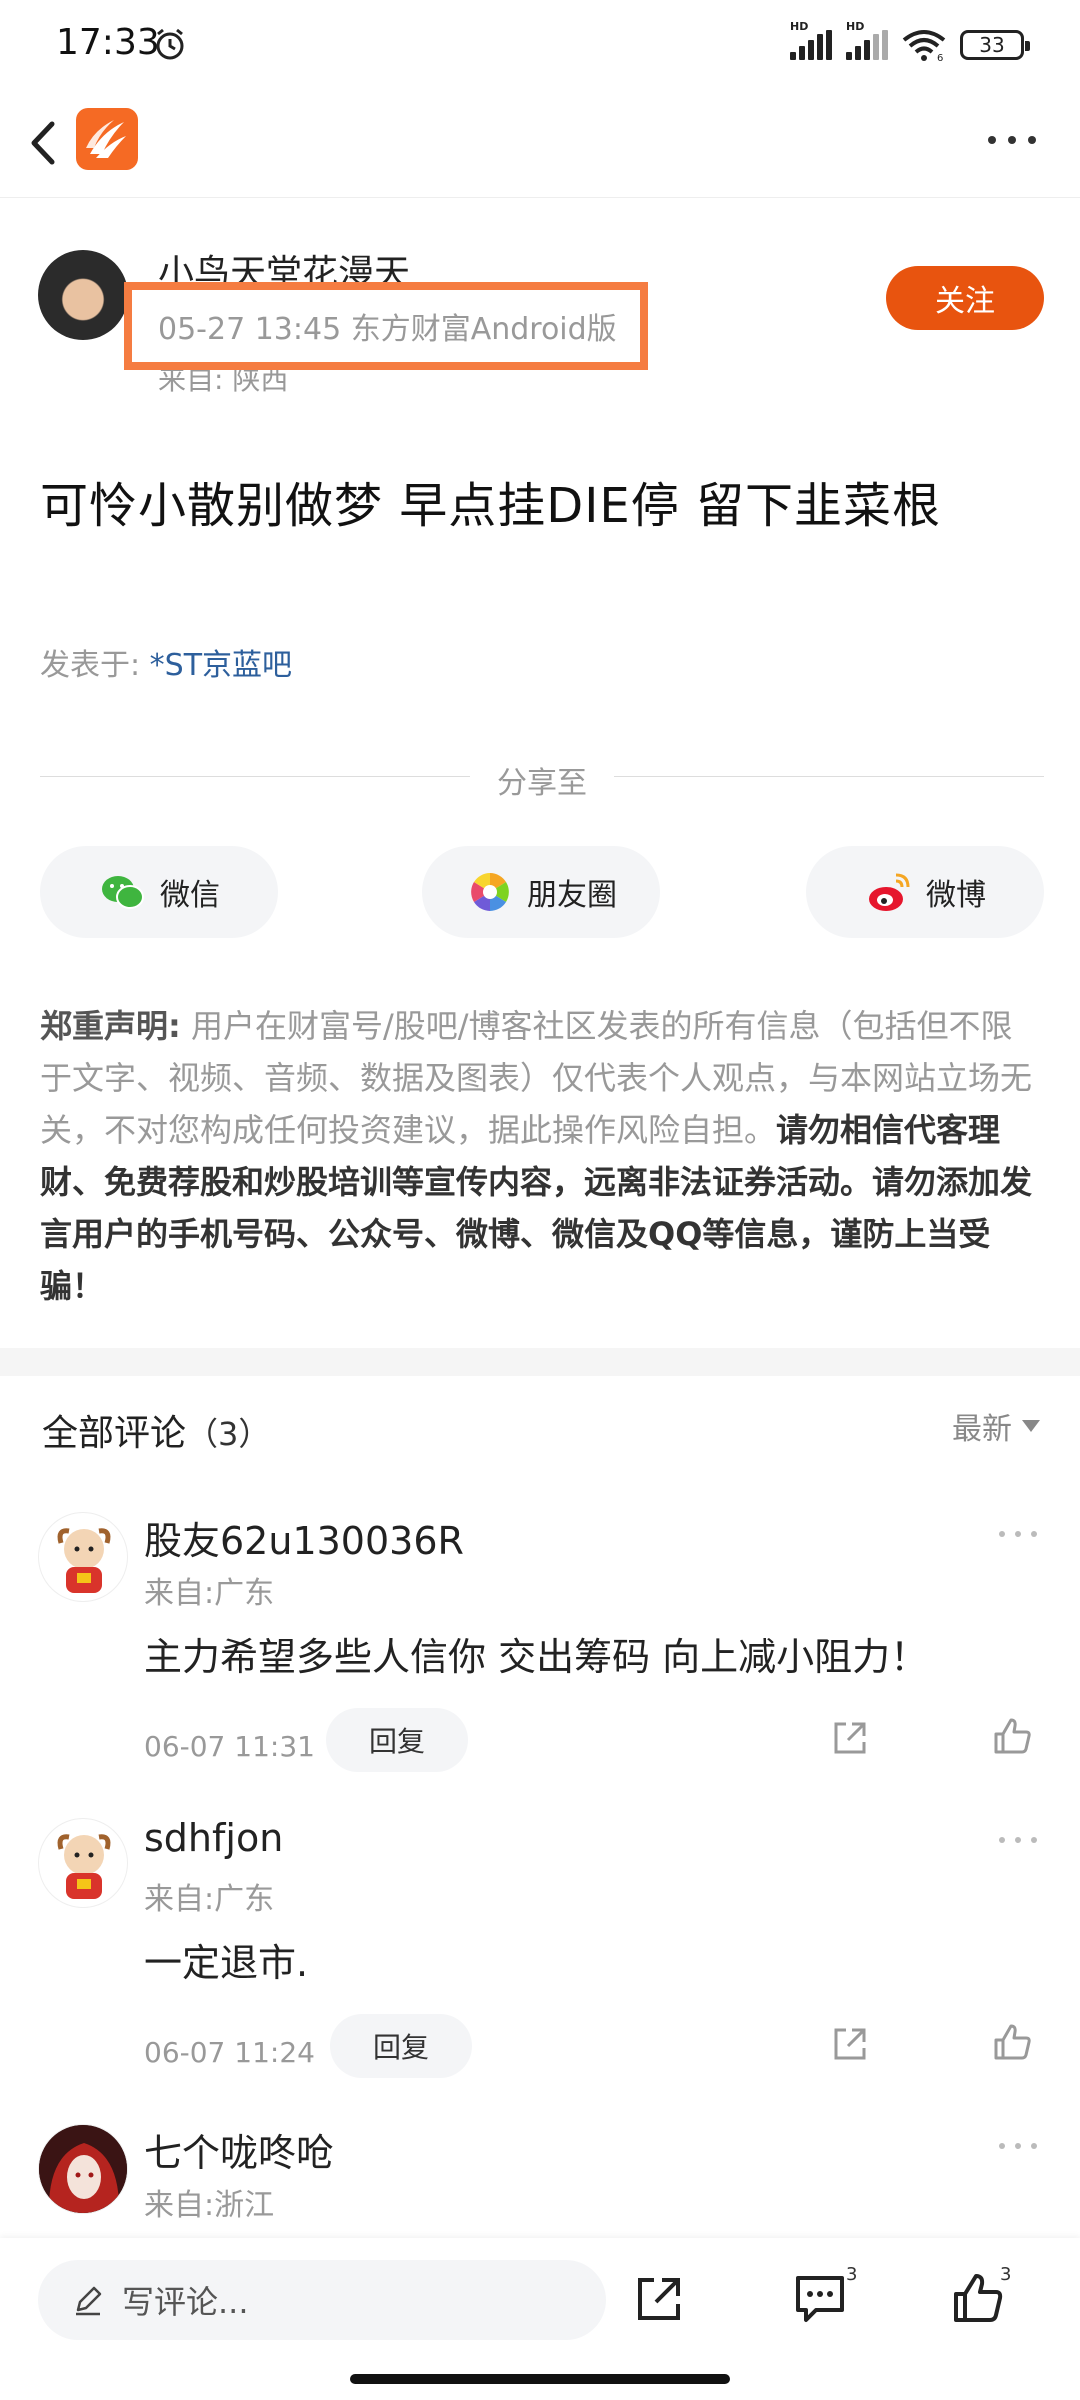 The height and width of the screenshot is (2400, 1080). I want to click on author-avatar, so click(83, 295).